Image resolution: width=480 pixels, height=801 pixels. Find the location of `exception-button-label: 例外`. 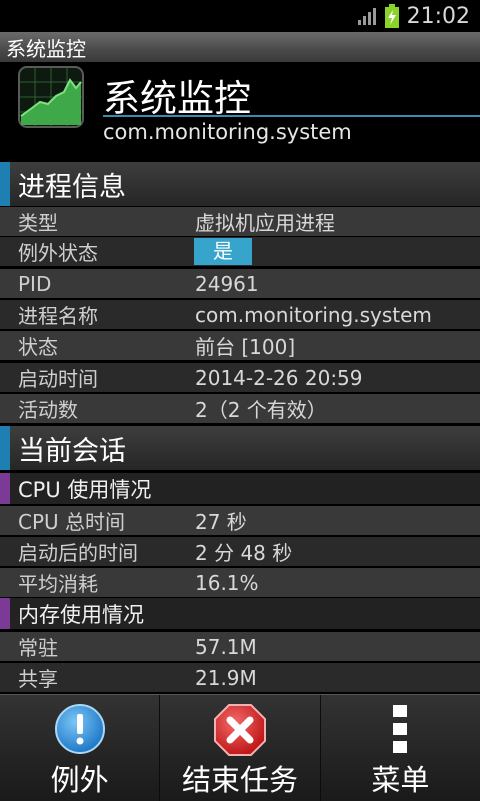

exception-button-label: 例外 is located at coordinates (79, 780).